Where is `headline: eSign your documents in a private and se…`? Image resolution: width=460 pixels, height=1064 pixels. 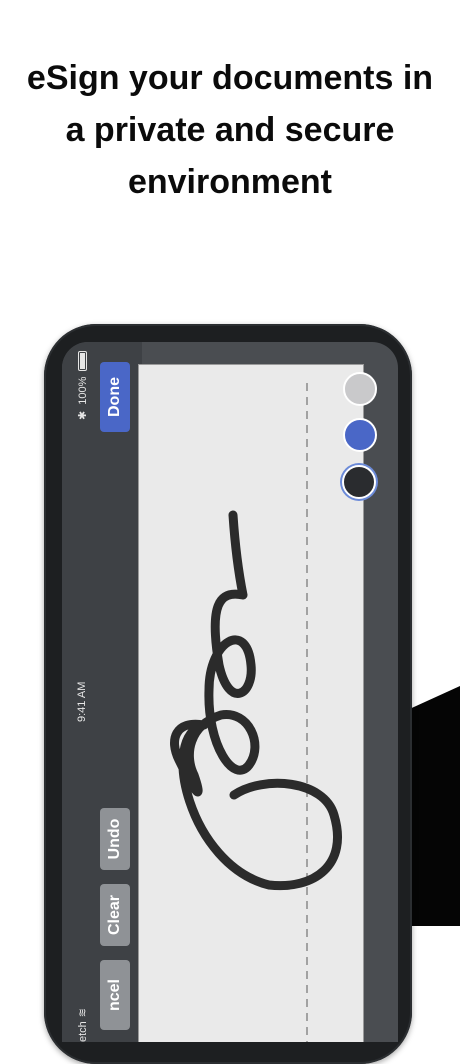
headline: eSign your documents in a private and se… is located at coordinates (230, 130).